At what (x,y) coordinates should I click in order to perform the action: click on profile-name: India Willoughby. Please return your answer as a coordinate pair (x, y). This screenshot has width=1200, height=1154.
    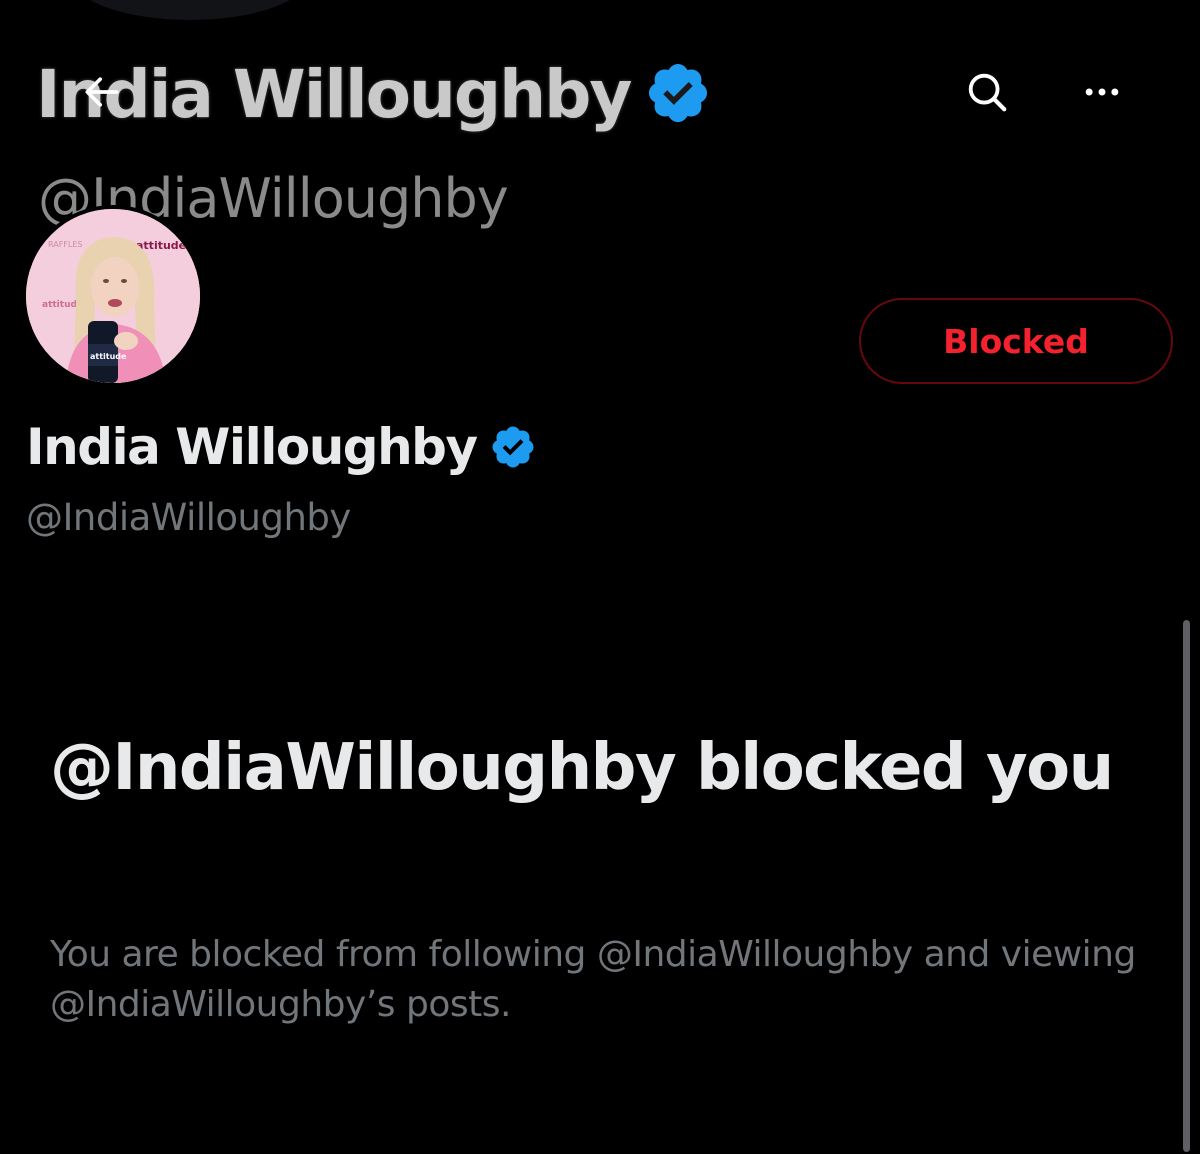
    Looking at the image, I should click on (281, 447).